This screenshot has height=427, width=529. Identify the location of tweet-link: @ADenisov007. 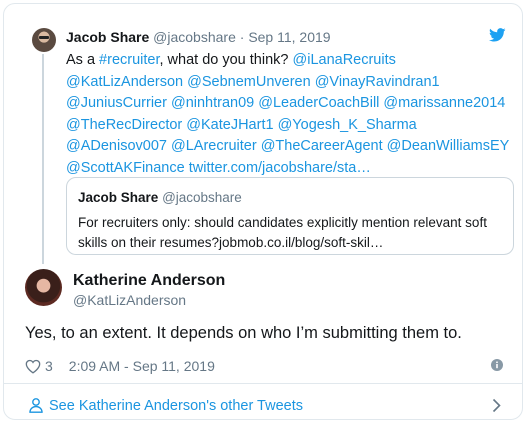
(116, 146).